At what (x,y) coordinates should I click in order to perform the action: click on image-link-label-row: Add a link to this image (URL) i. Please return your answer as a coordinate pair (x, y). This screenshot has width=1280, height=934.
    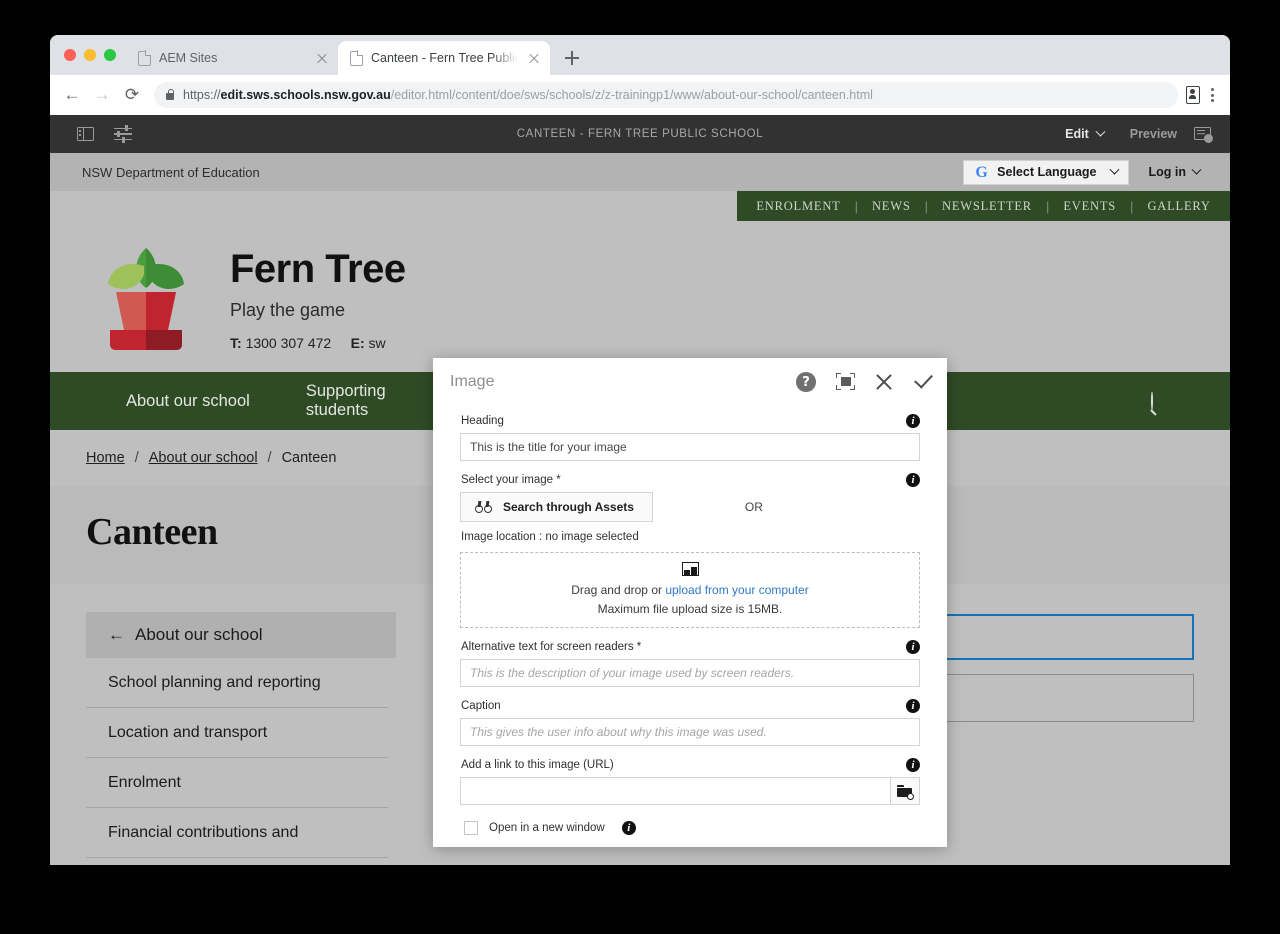
    Looking at the image, I should click on (690, 763).